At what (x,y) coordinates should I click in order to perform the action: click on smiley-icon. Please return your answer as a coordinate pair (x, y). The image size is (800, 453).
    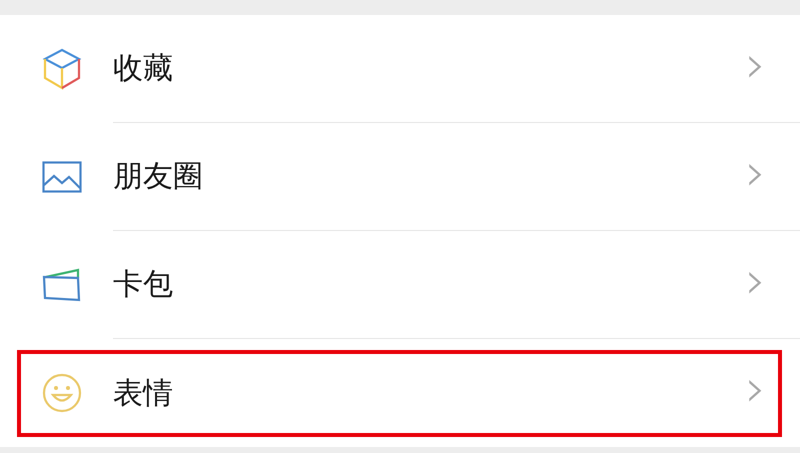
    Looking at the image, I should click on (62, 393).